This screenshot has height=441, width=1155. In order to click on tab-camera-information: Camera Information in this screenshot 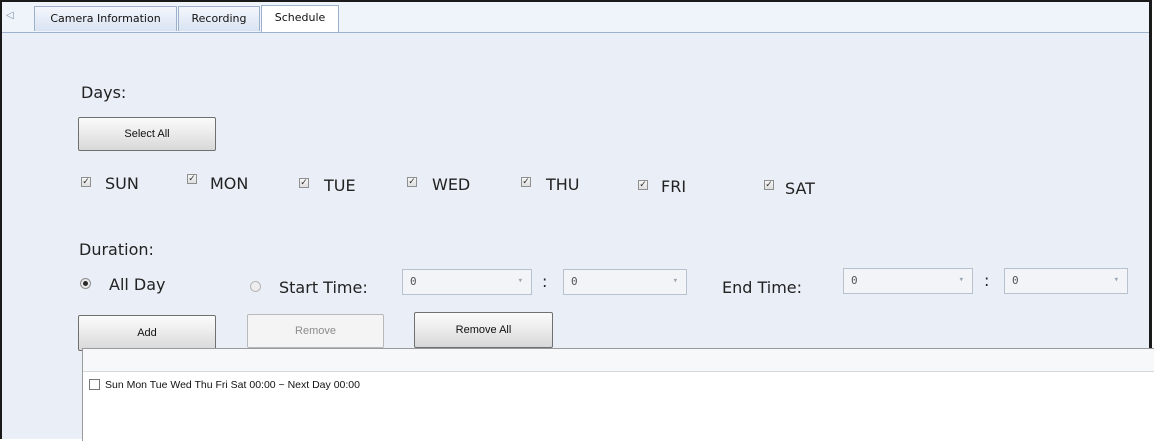, I will do `click(105, 18)`.